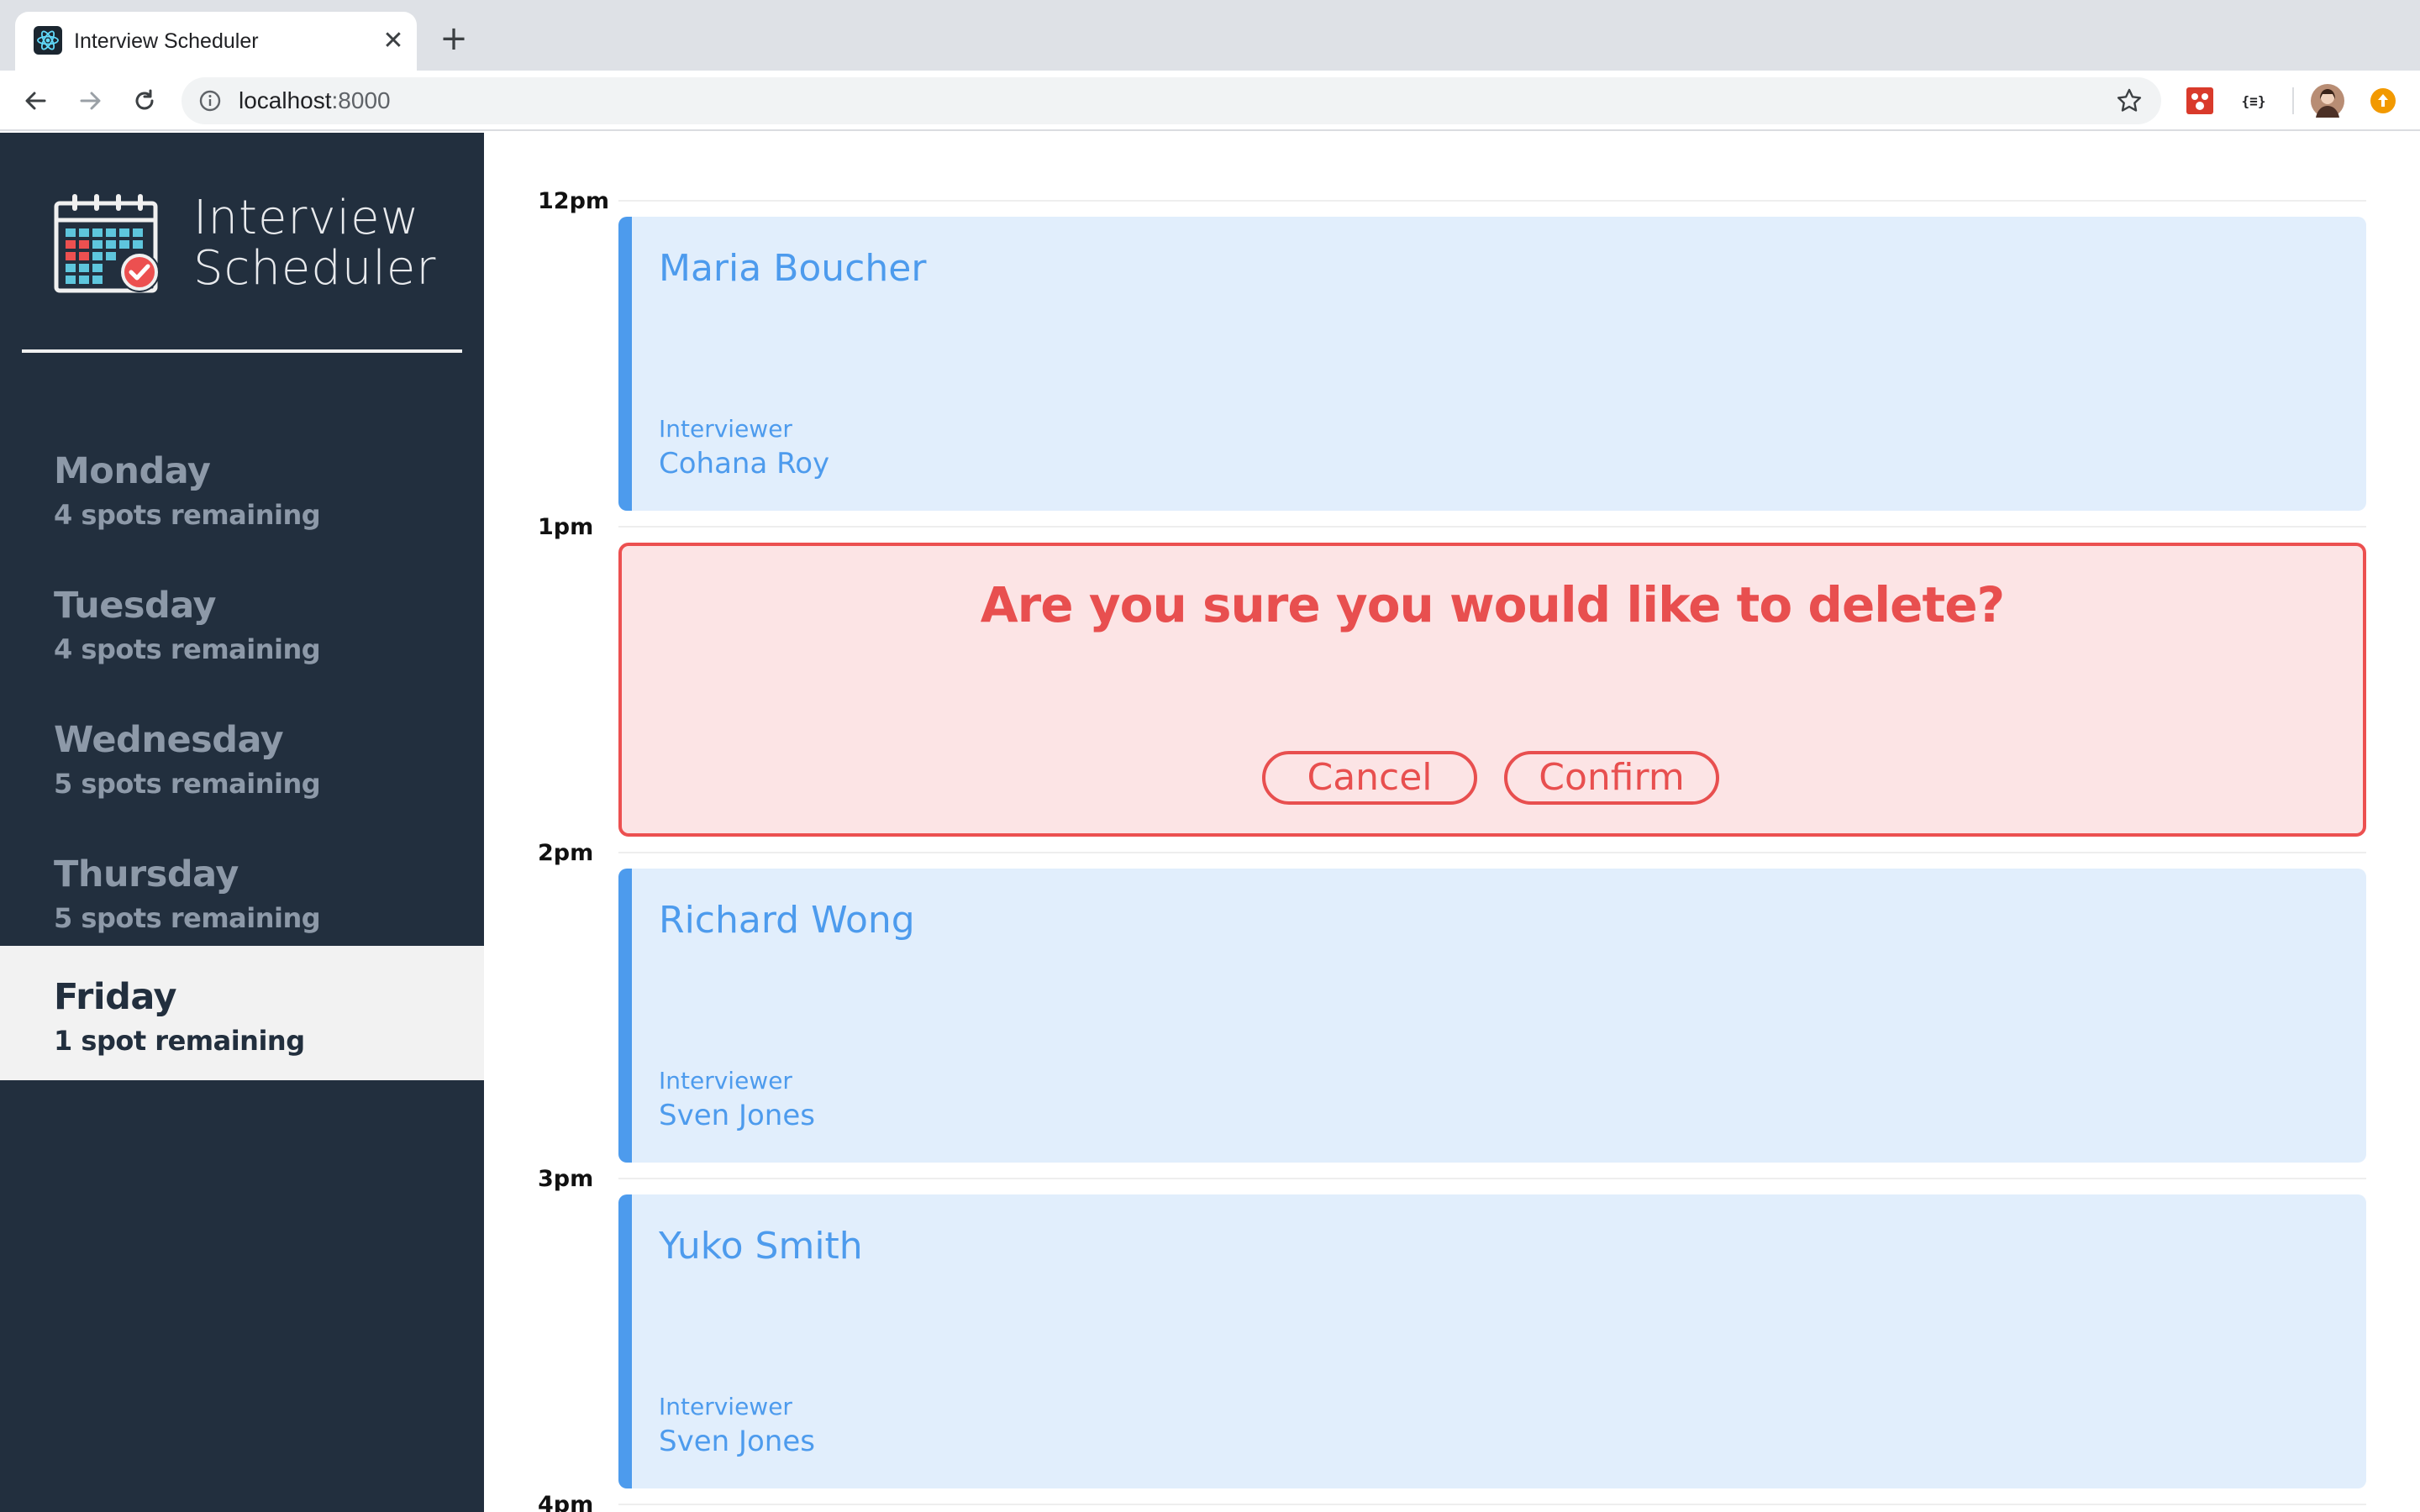 The height and width of the screenshot is (1512, 2420). I want to click on tab-title: Interview Scheduler, so click(166, 41).